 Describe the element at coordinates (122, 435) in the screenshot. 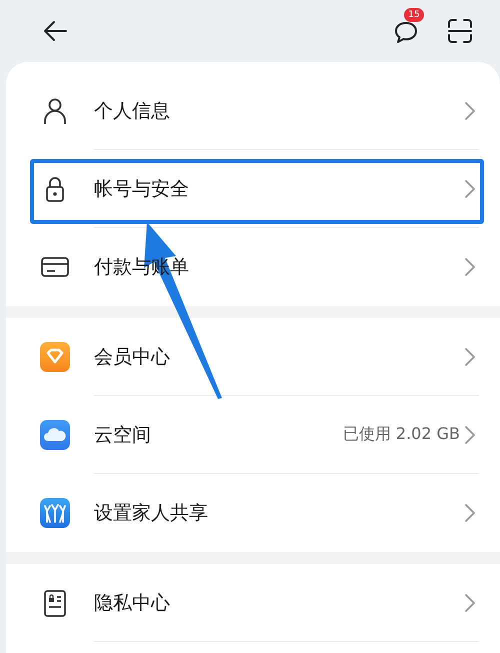

I see `menu-item: 云空间` at that location.